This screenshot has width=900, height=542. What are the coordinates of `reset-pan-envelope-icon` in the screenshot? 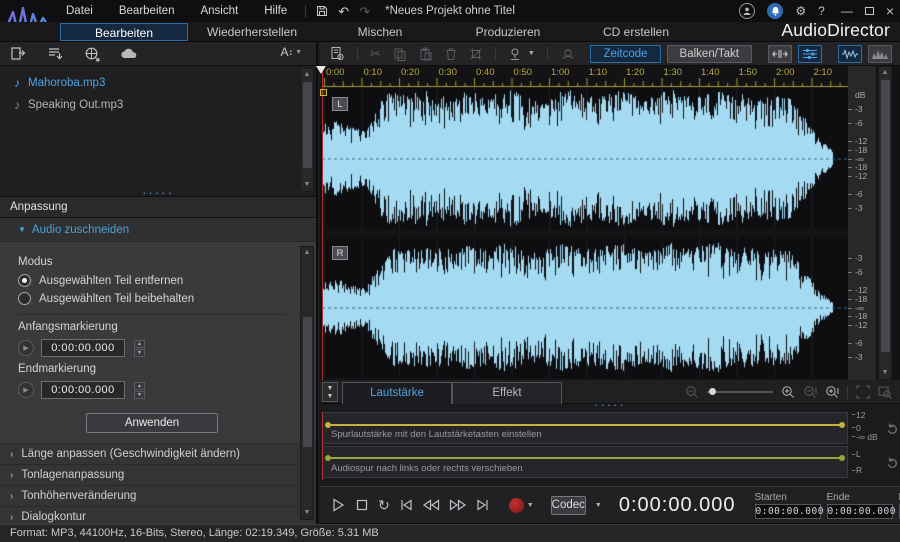 It's located at (893, 462).